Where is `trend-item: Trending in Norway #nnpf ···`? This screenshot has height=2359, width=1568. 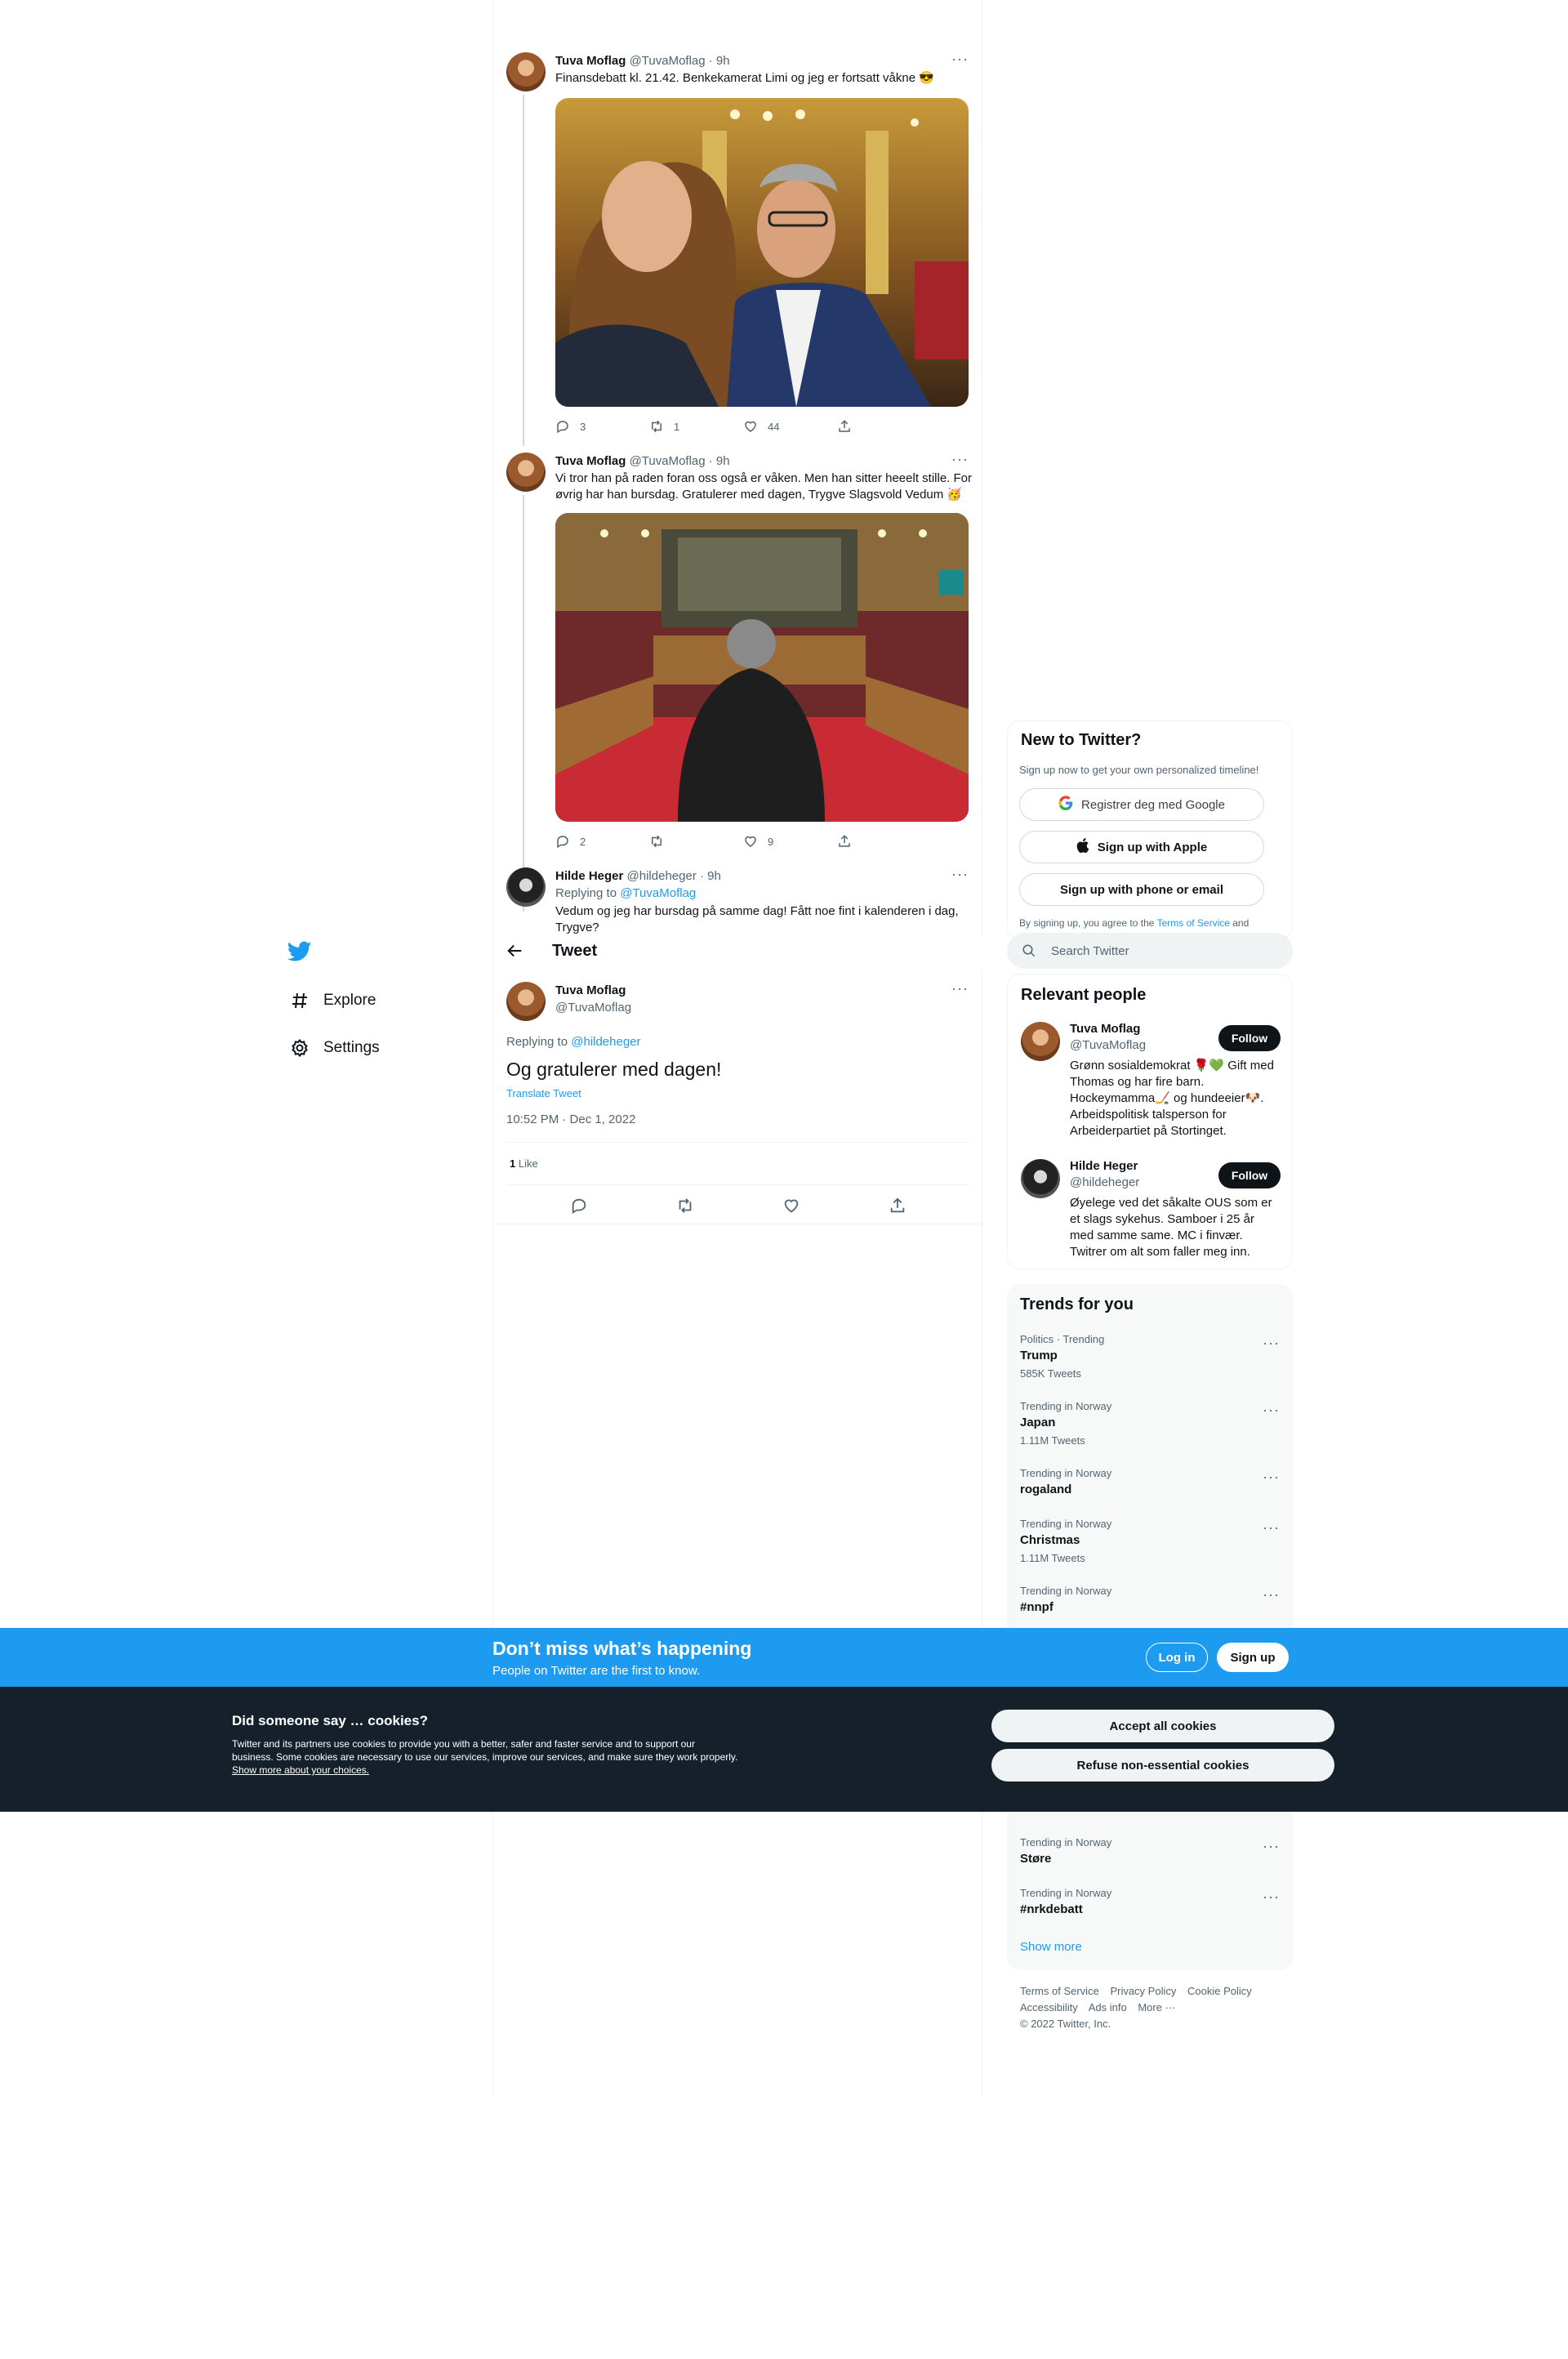 trend-item: Trending in Norway #nnpf ··· is located at coordinates (1150, 1600).